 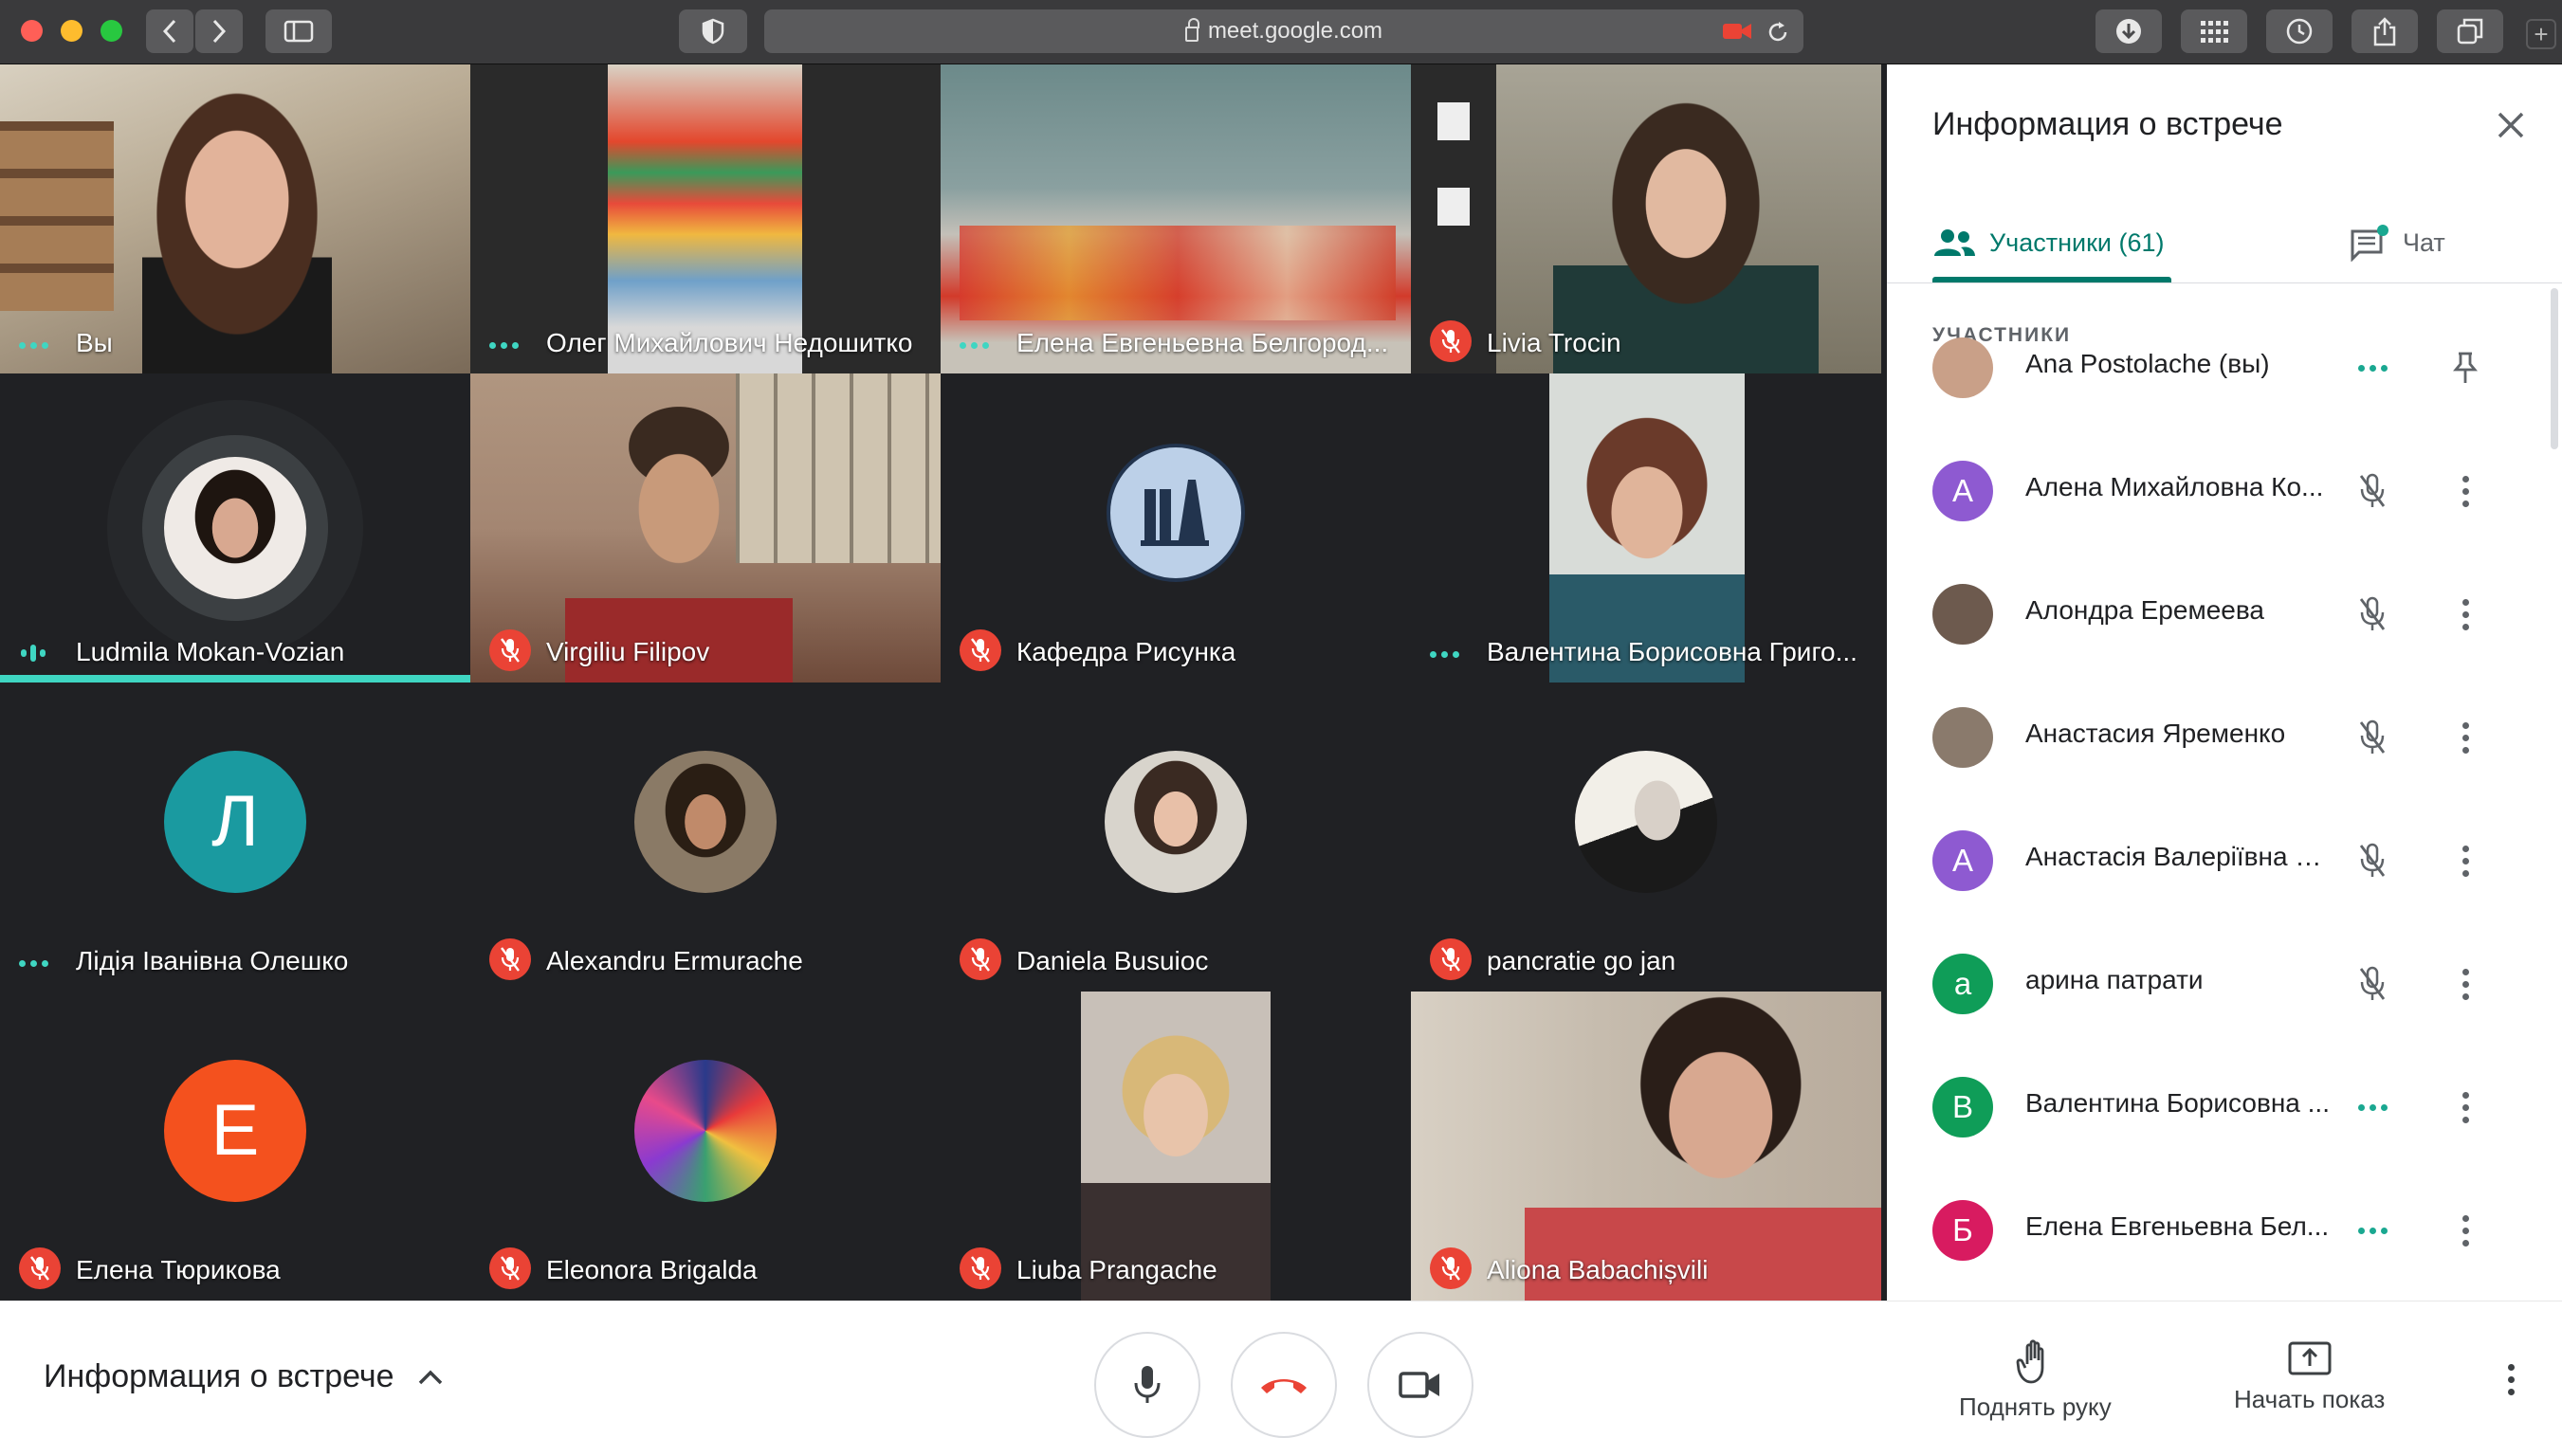 I want to click on raise-hand-button: Поднять руку, so click(x=2035, y=1380).